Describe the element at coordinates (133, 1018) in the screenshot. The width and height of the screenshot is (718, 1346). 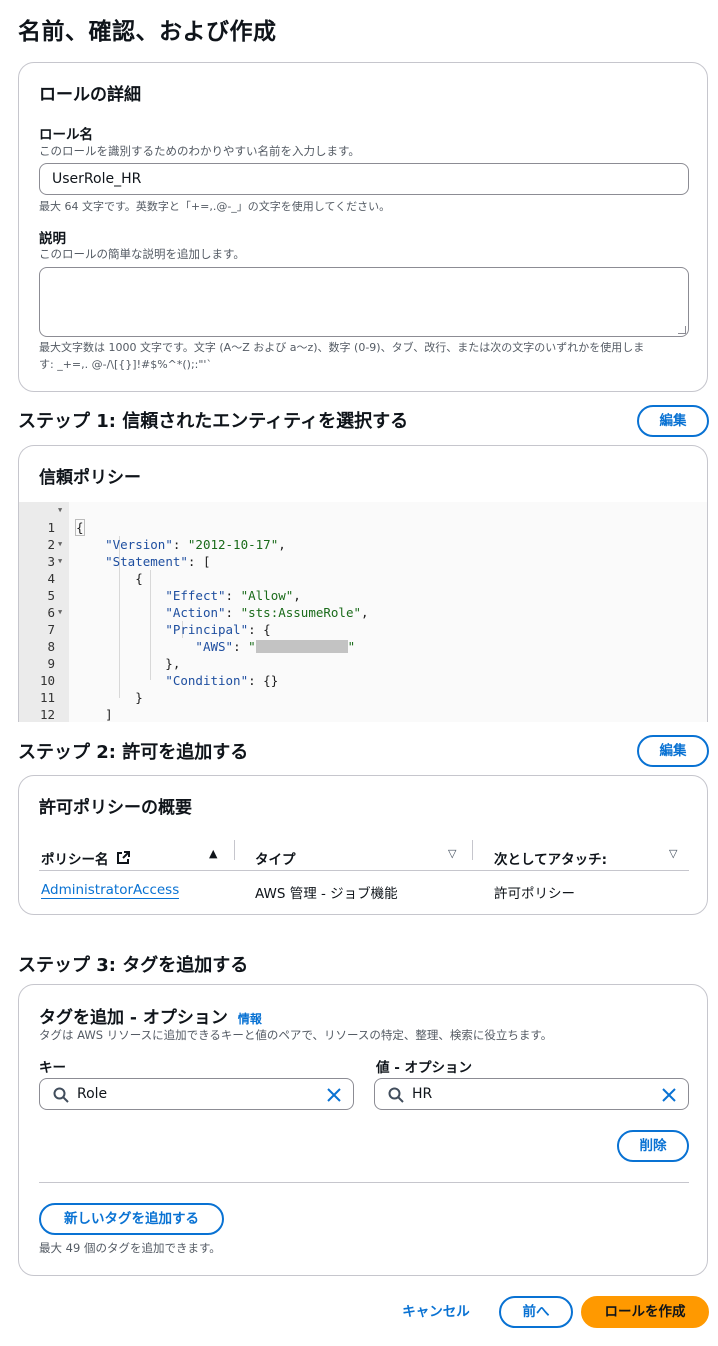
I see `tags-title-text: タグを追加 - オプション` at that location.